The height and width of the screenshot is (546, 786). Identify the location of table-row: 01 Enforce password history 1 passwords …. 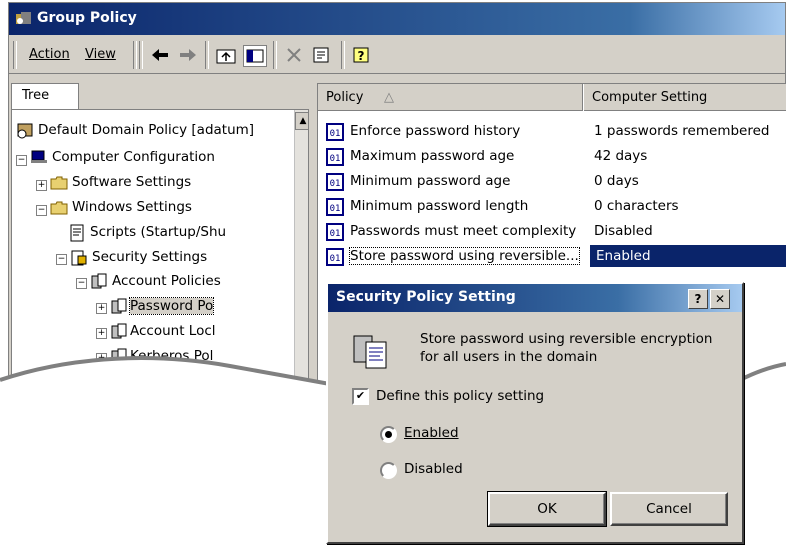
(552, 132).